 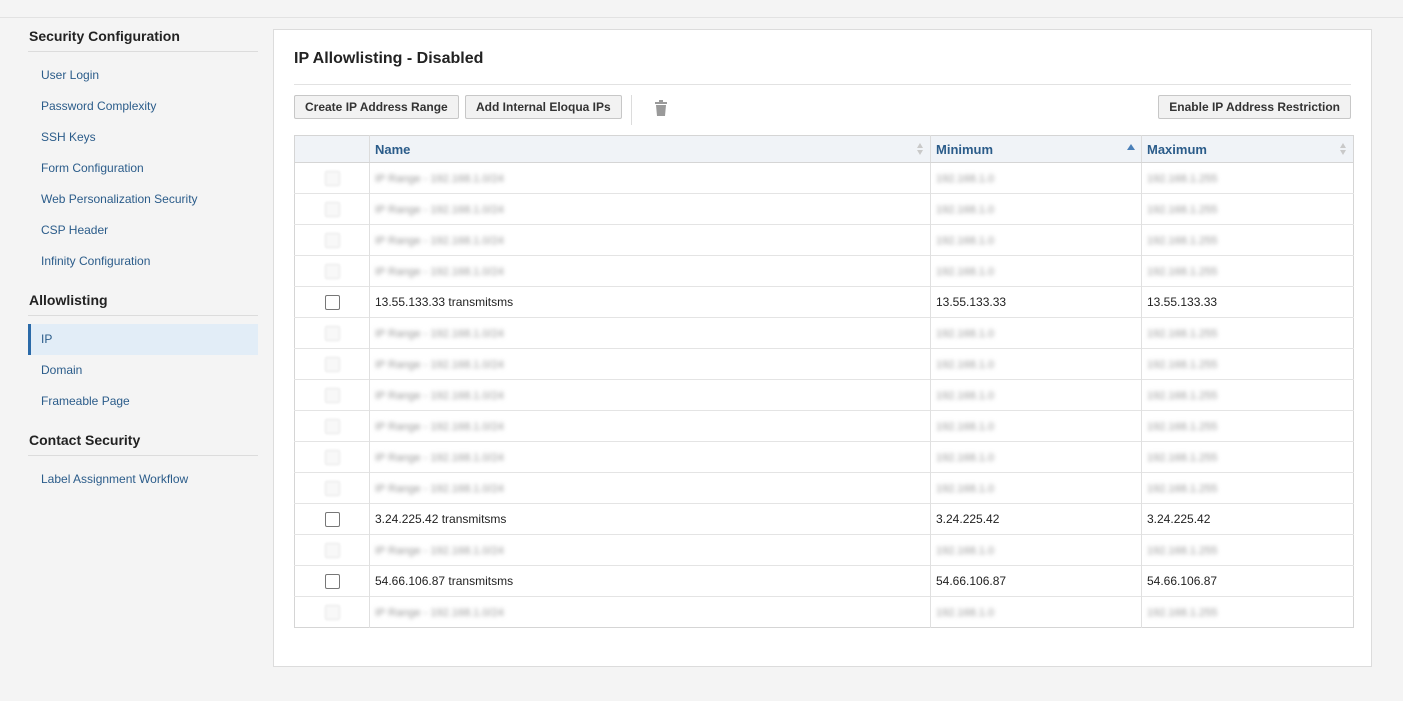 I want to click on minimum-column-header: Minimum, so click(x=1036, y=149).